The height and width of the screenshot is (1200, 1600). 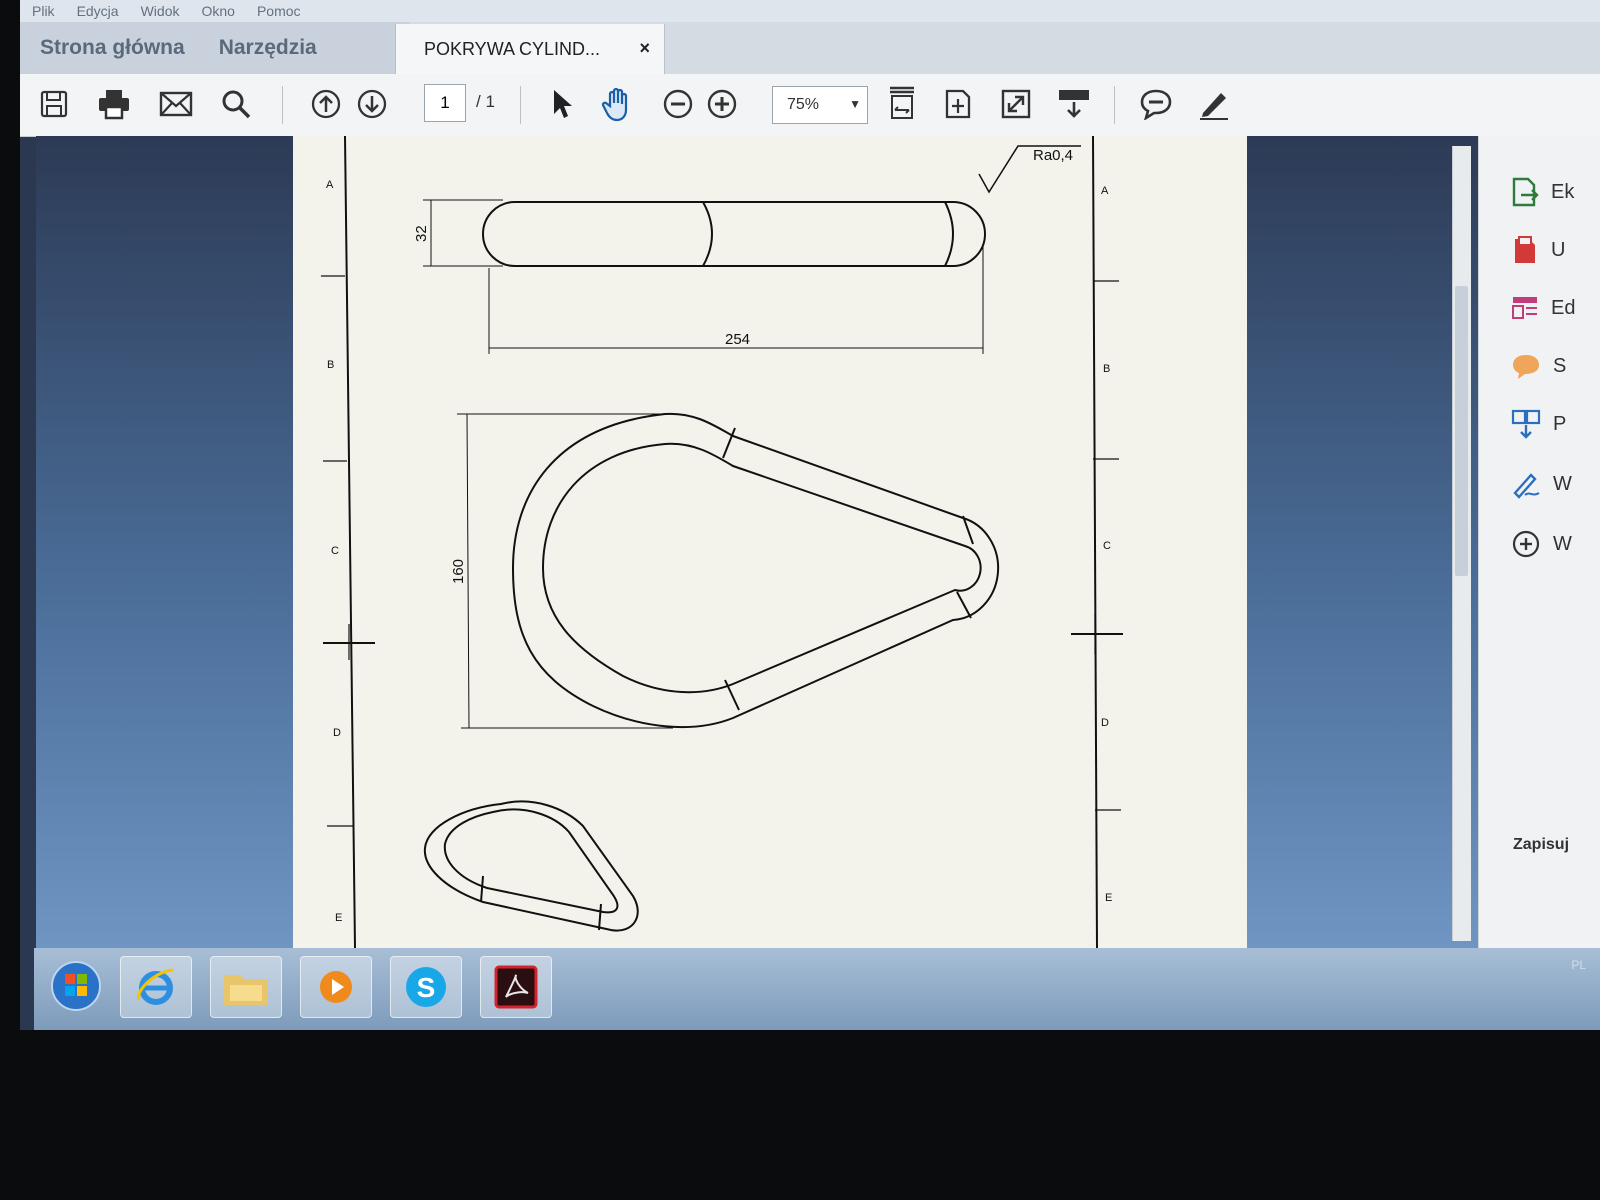 What do you see at coordinates (678, 104) in the screenshot?
I see `zoom-out-icon` at bounding box center [678, 104].